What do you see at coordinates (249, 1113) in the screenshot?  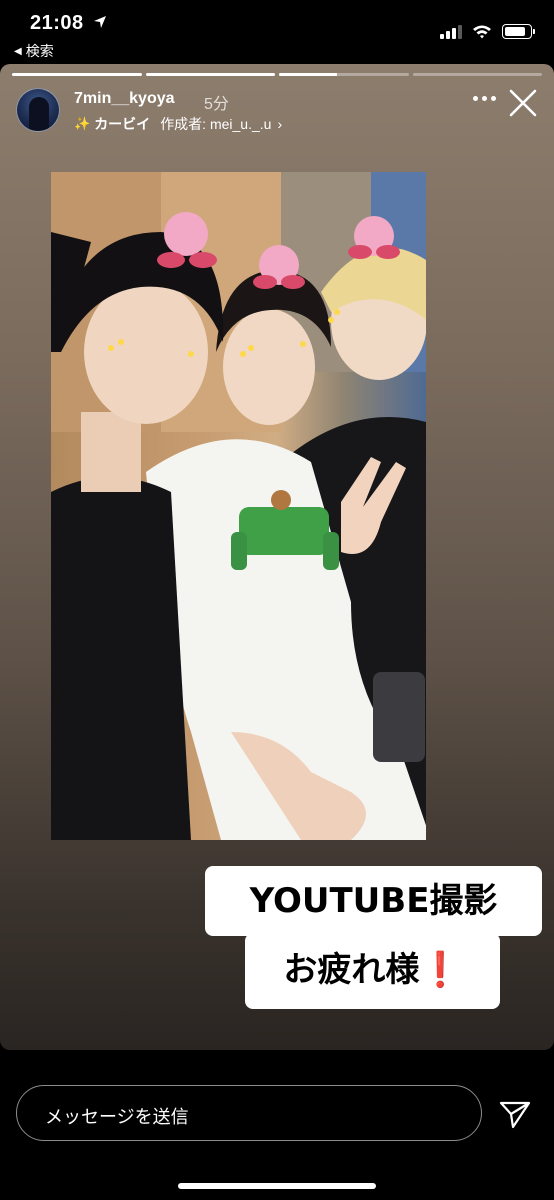 I see `message-input: メッセージを送信` at bounding box center [249, 1113].